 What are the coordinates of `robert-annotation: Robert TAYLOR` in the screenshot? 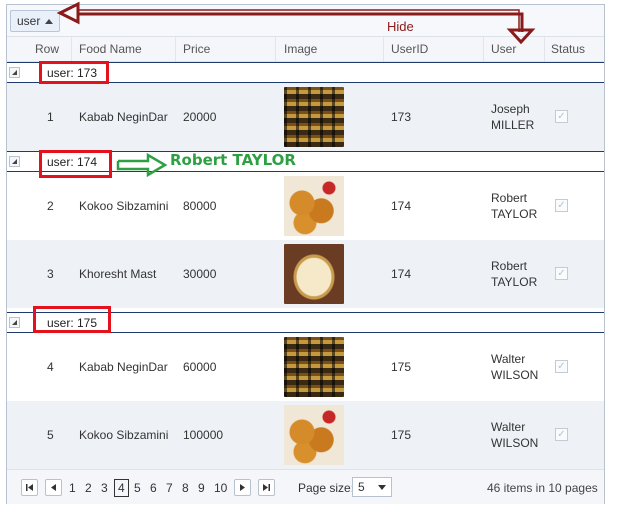 It's located at (233, 160).